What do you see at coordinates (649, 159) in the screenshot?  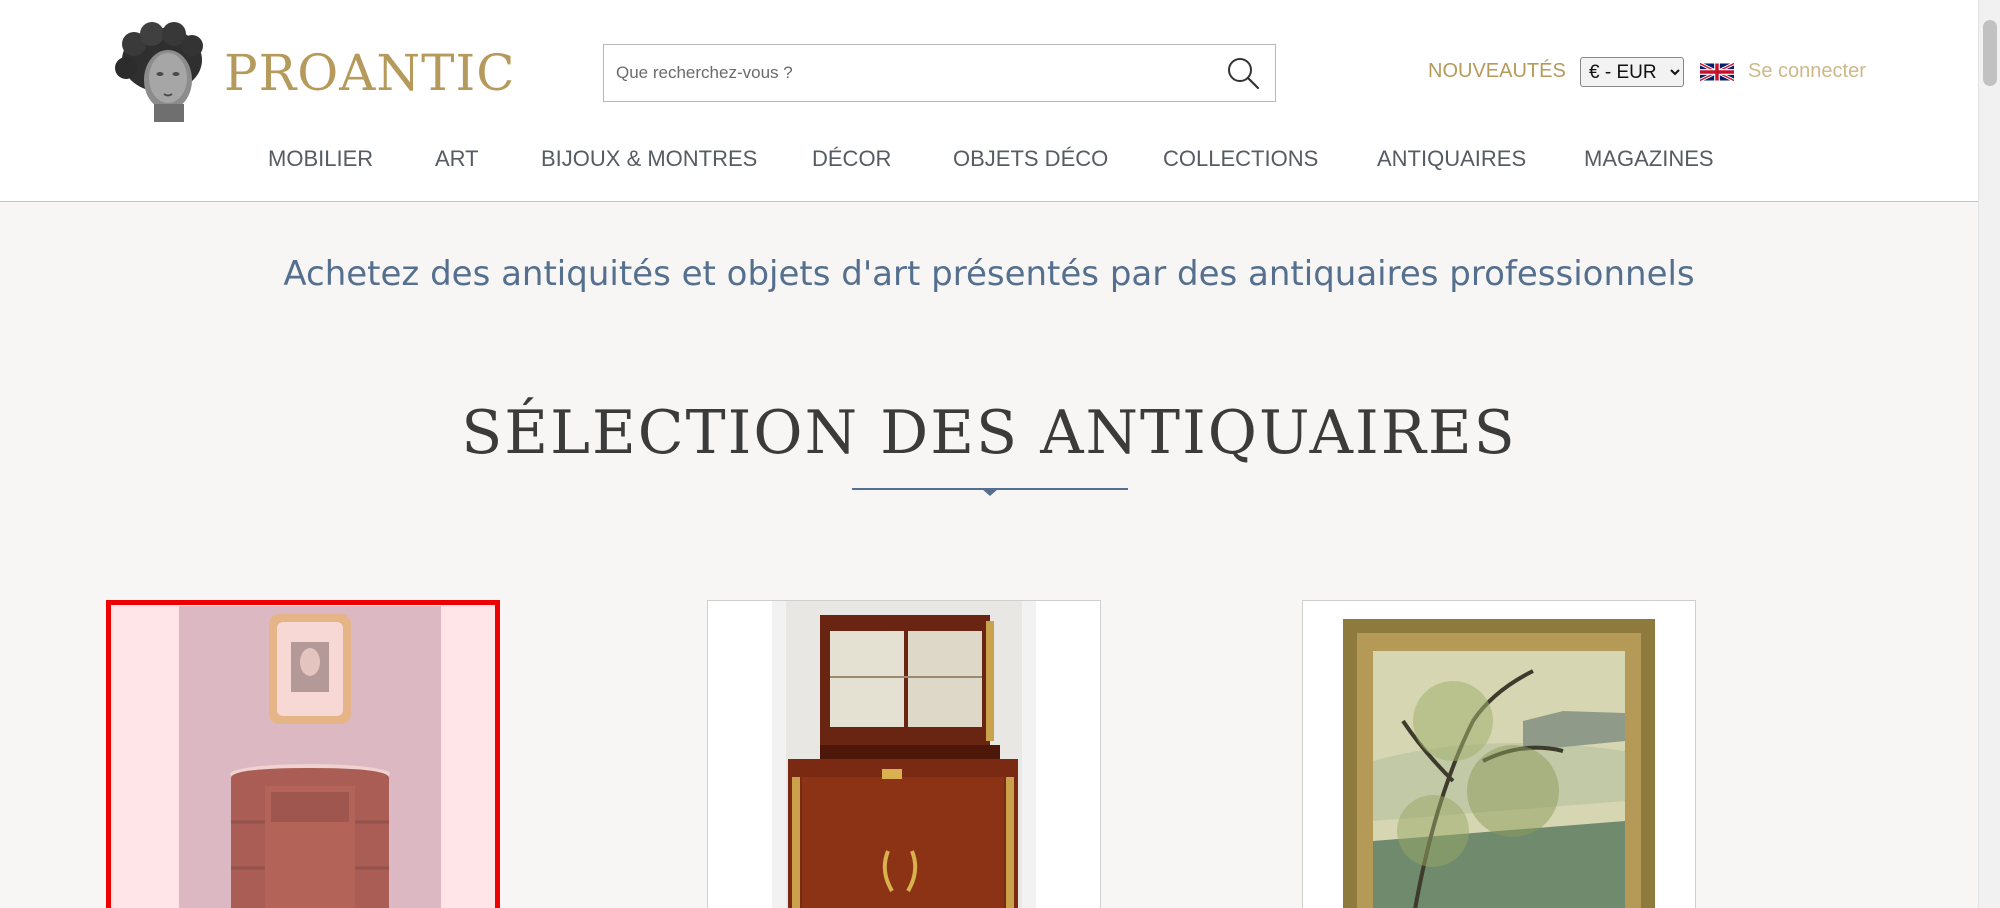 I see `nav-item-bijoux-montres: BIJOUX & MONTRES` at bounding box center [649, 159].